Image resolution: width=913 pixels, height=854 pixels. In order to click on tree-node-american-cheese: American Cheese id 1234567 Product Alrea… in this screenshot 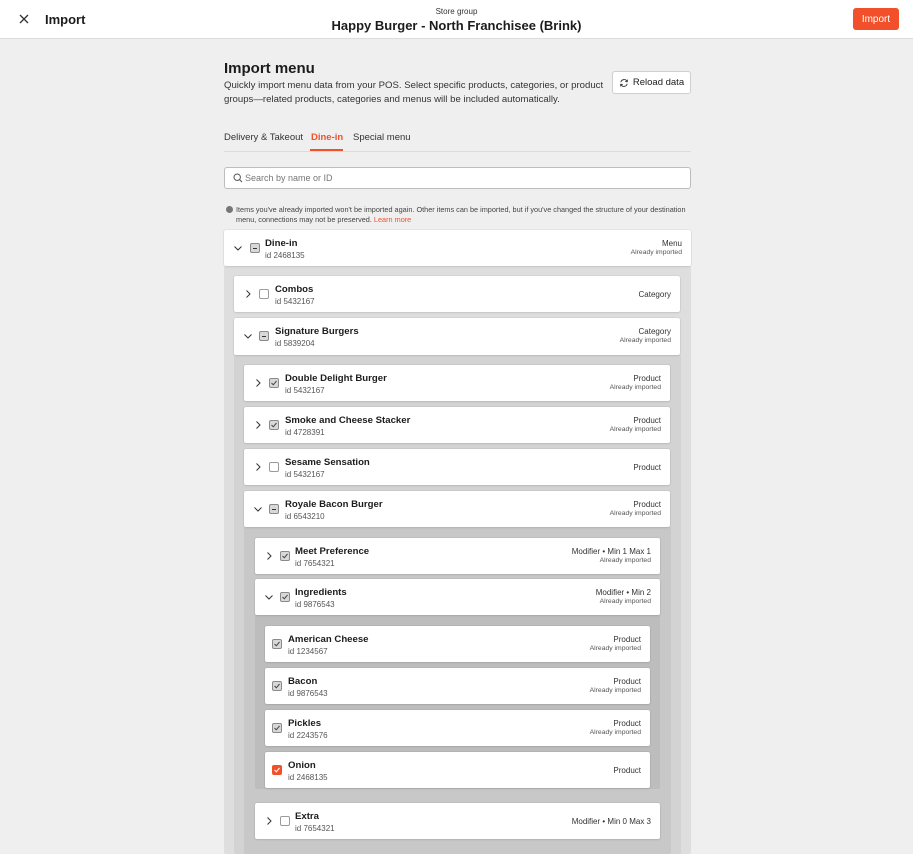, I will do `click(457, 644)`.